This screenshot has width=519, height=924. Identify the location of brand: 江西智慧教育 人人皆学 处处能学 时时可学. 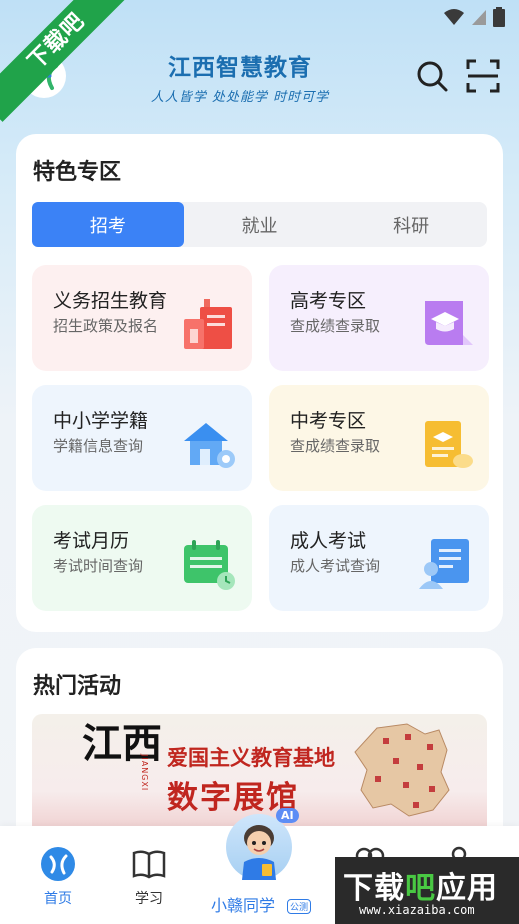
(240, 76).